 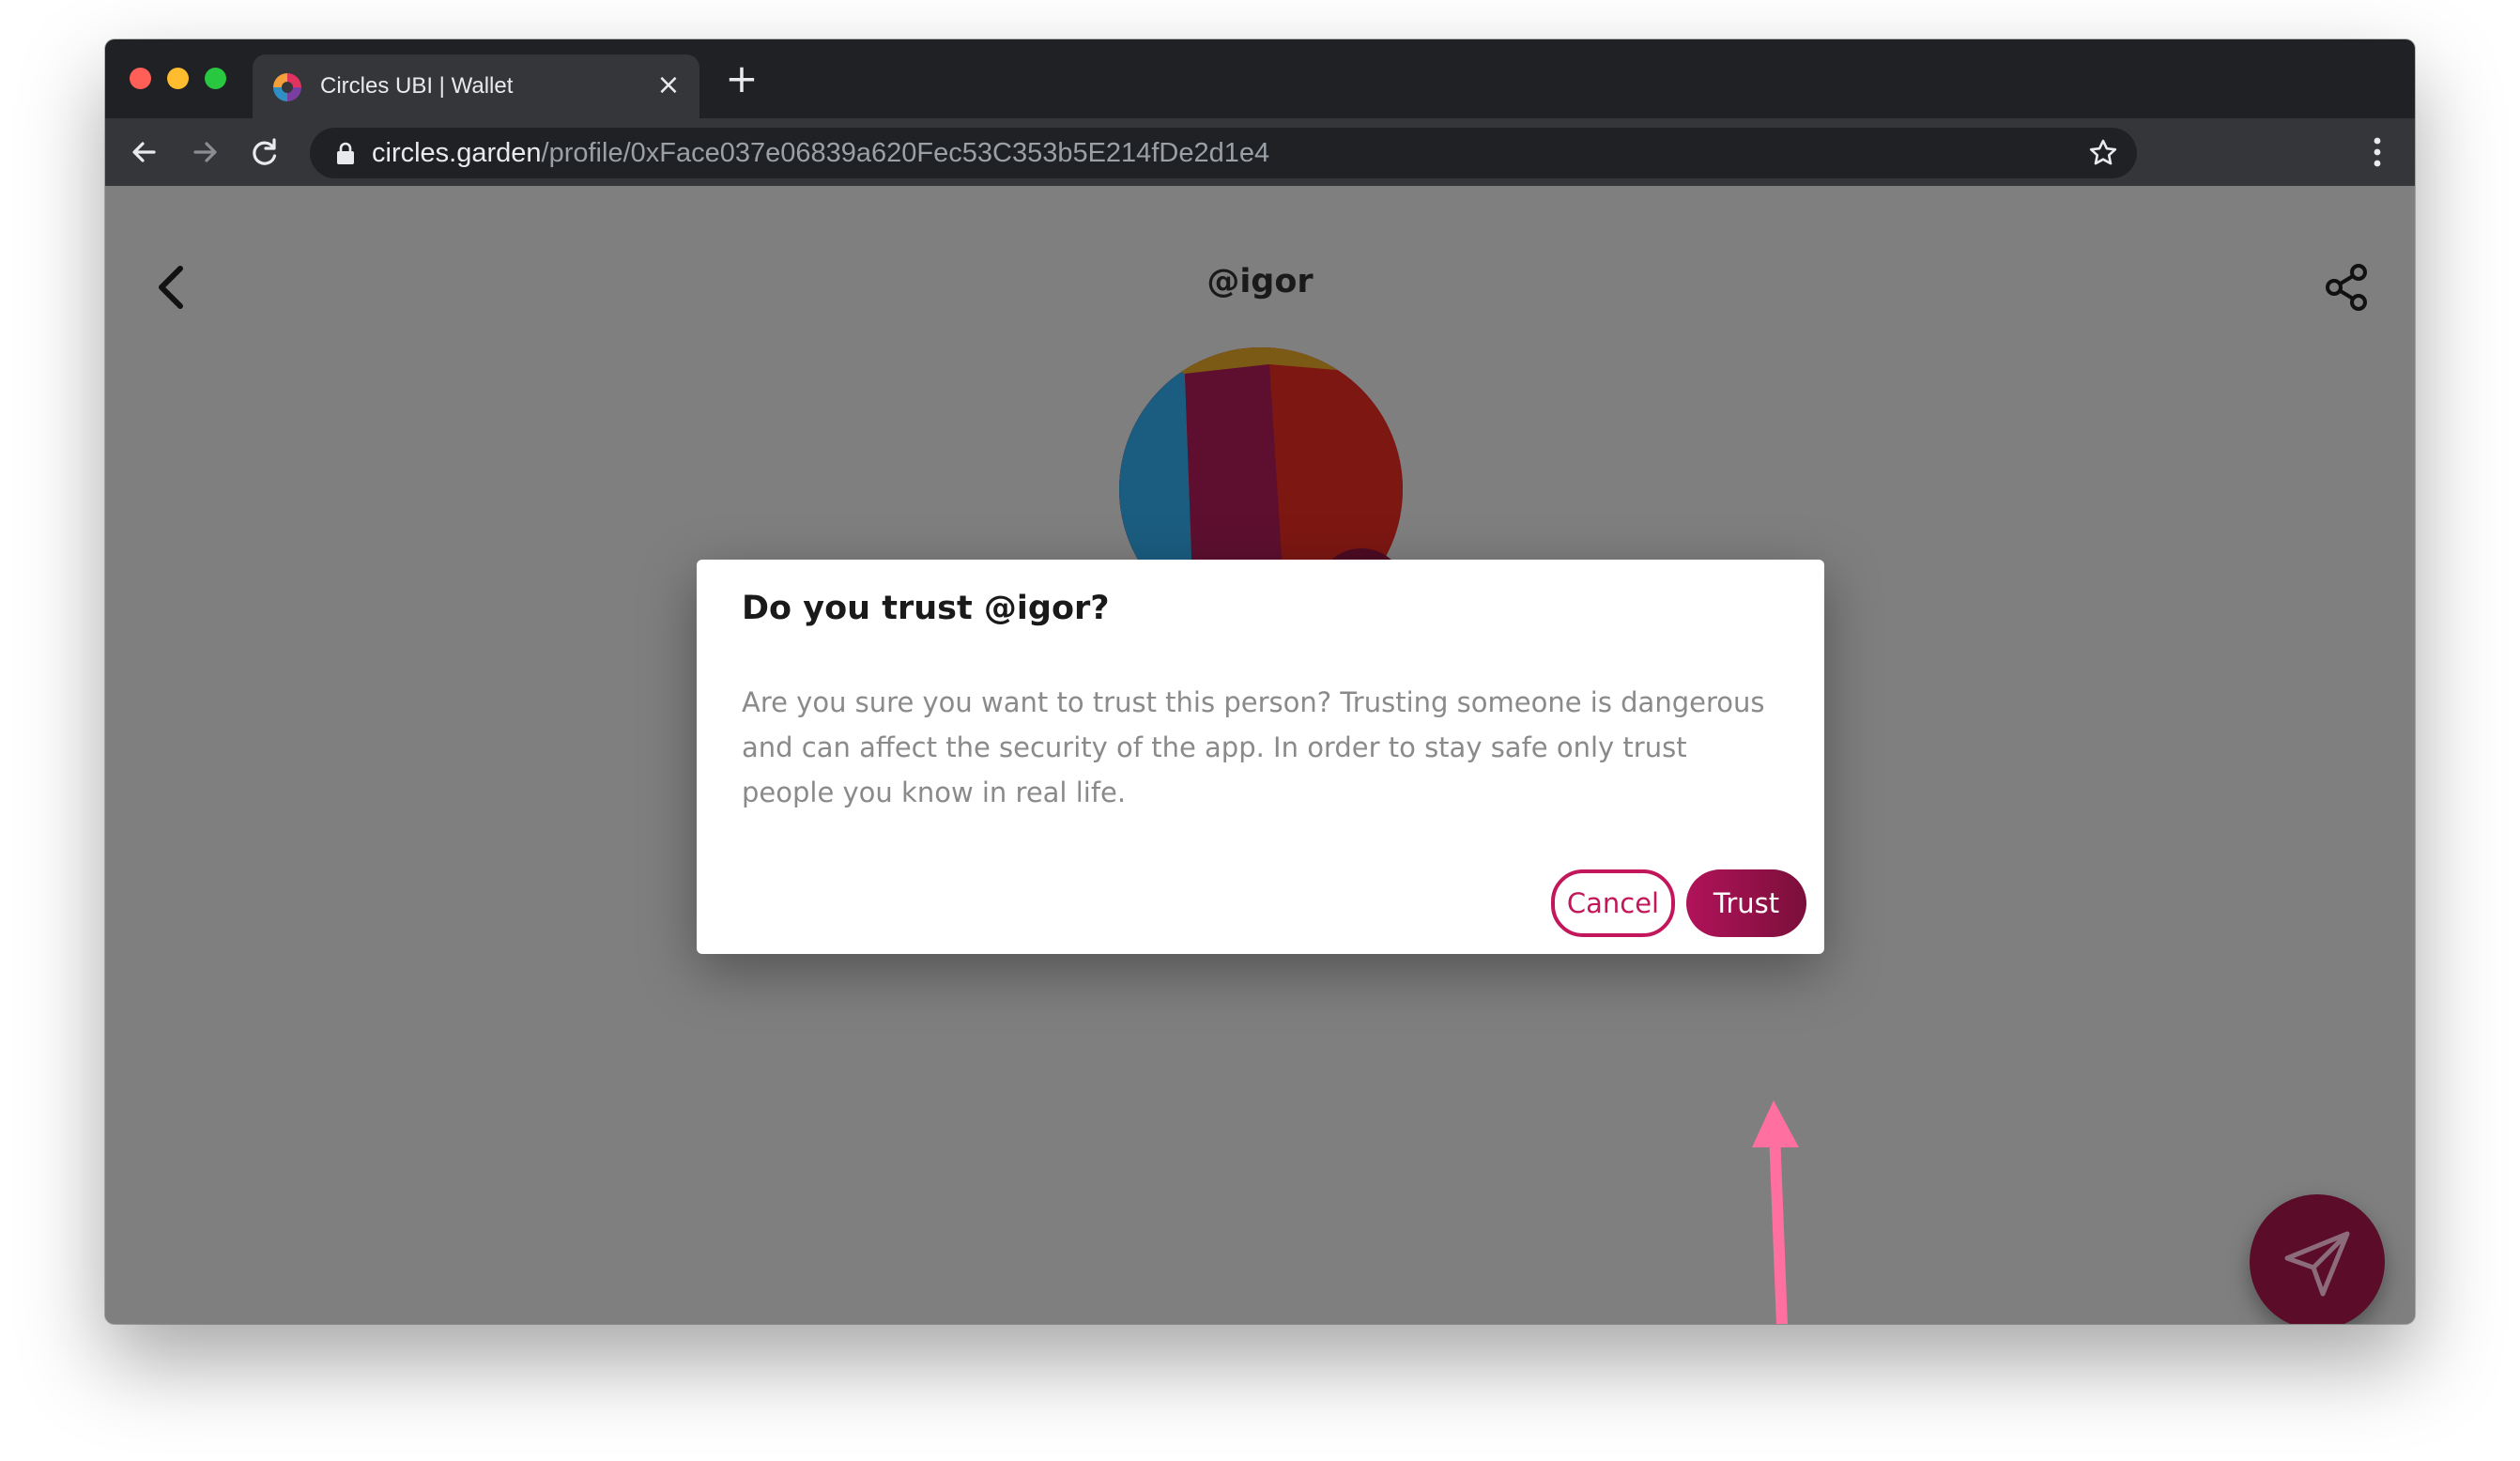 What do you see at coordinates (264, 152) in the screenshot?
I see `reload-icon` at bounding box center [264, 152].